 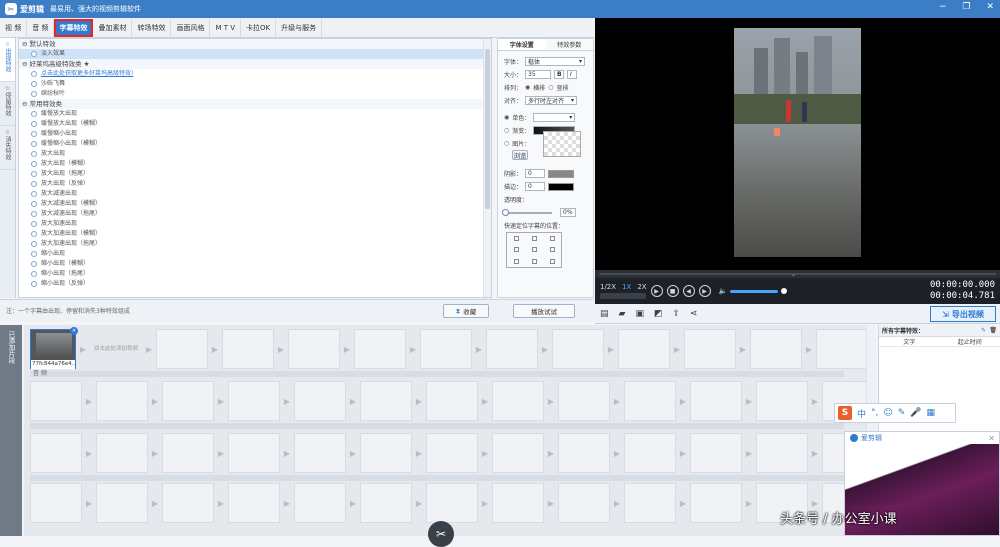 What do you see at coordinates (151, 28) in the screenshot?
I see `tab-transitions: 转场特效` at bounding box center [151, 28].